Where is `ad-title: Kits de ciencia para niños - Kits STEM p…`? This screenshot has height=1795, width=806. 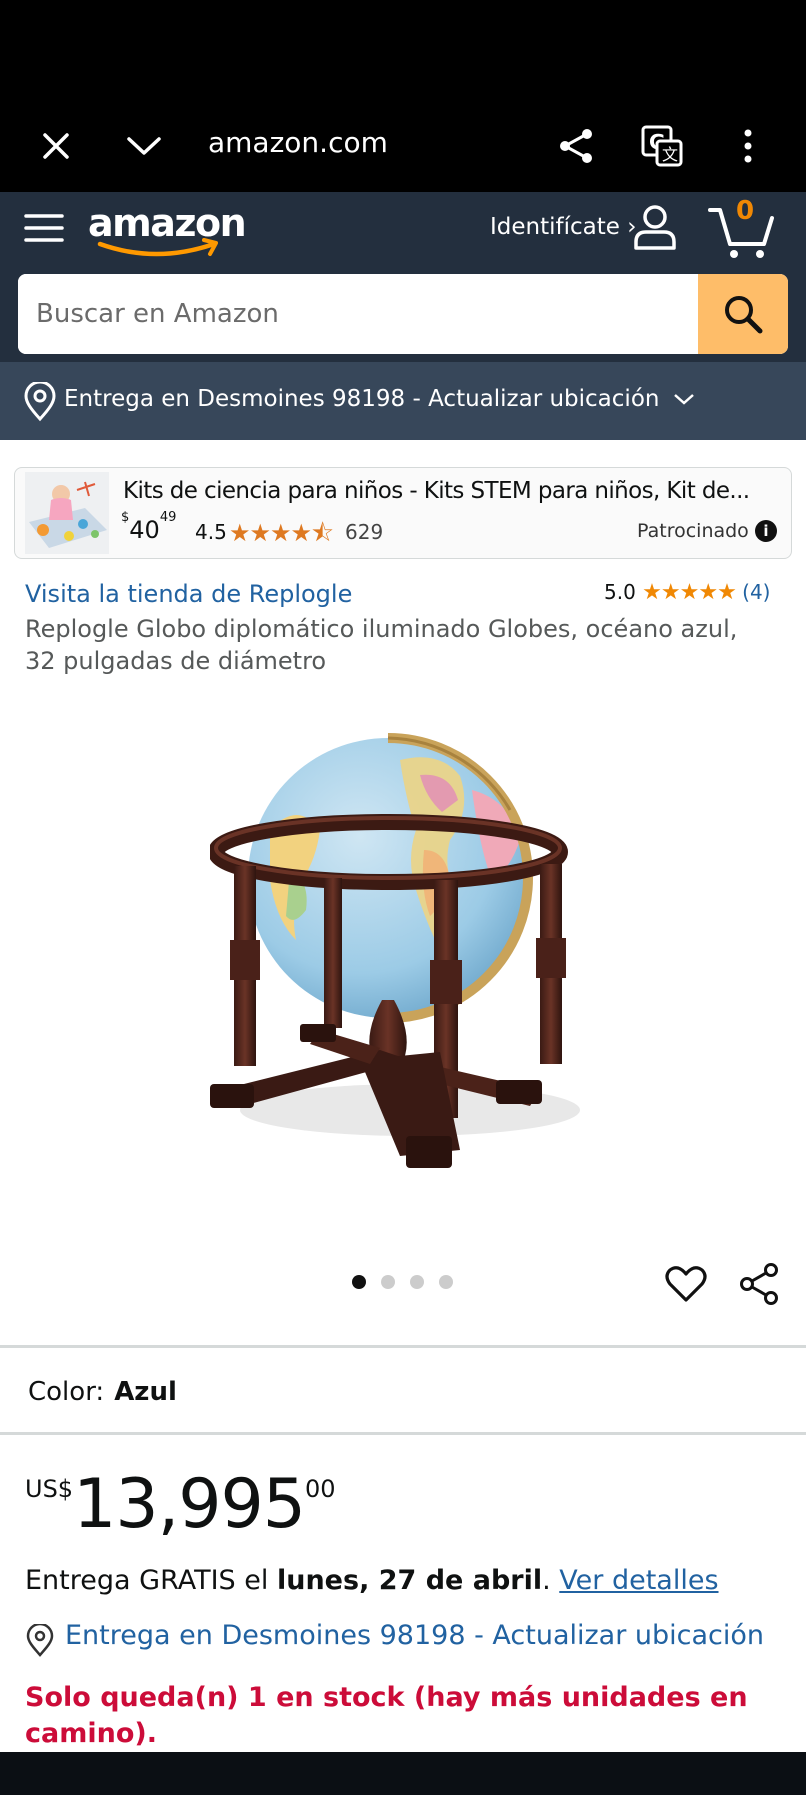 ad-title: Kits de ciencia para niños - Kits STEM p… is located at coordinates (436, 491).